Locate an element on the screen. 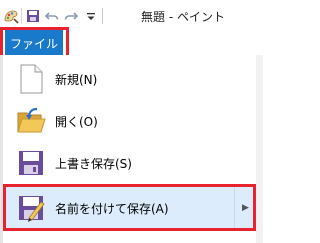 The width and height of the screenshot is (320, 243). redo-icon is located at coordinates (71, 16).